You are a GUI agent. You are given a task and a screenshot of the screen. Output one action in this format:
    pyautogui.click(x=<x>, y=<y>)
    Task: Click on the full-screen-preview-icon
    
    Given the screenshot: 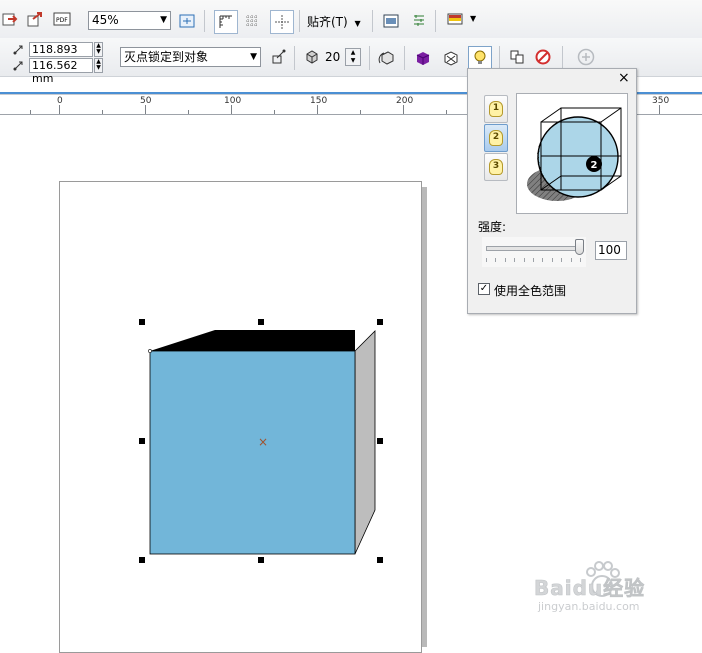 What is the action you would take?
    pyautogui.click(x=187, y=21)
    